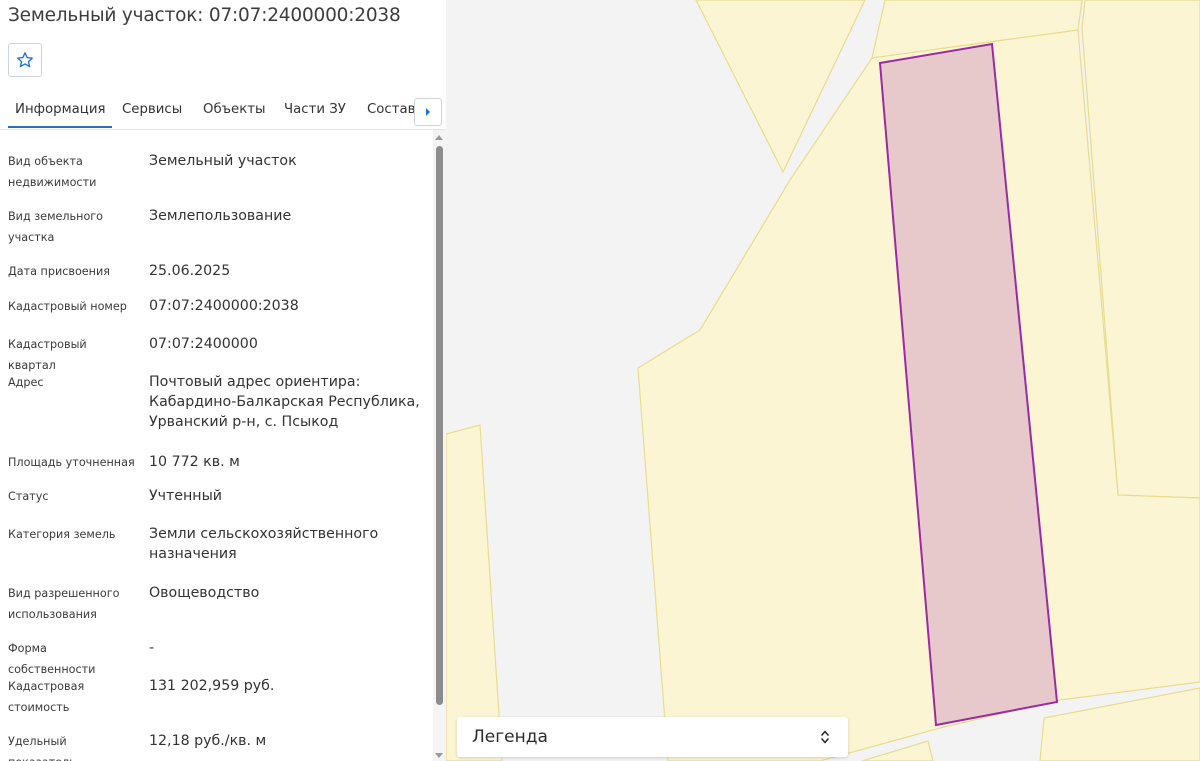 This screenshot has width=1200, height=761. What do you see at coordinates (56, 227) in the screenshot?
I see `info-label: Вид земельного участка` at bounding box center [56, 227].